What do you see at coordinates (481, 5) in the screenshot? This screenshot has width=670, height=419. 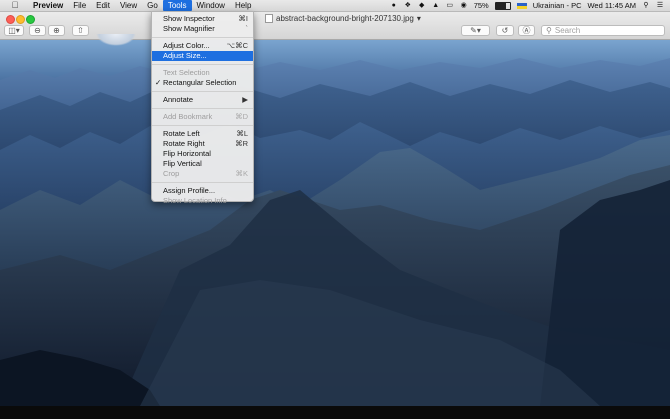 I see `battery-percent: 75%` at bounding box center [481, 5].